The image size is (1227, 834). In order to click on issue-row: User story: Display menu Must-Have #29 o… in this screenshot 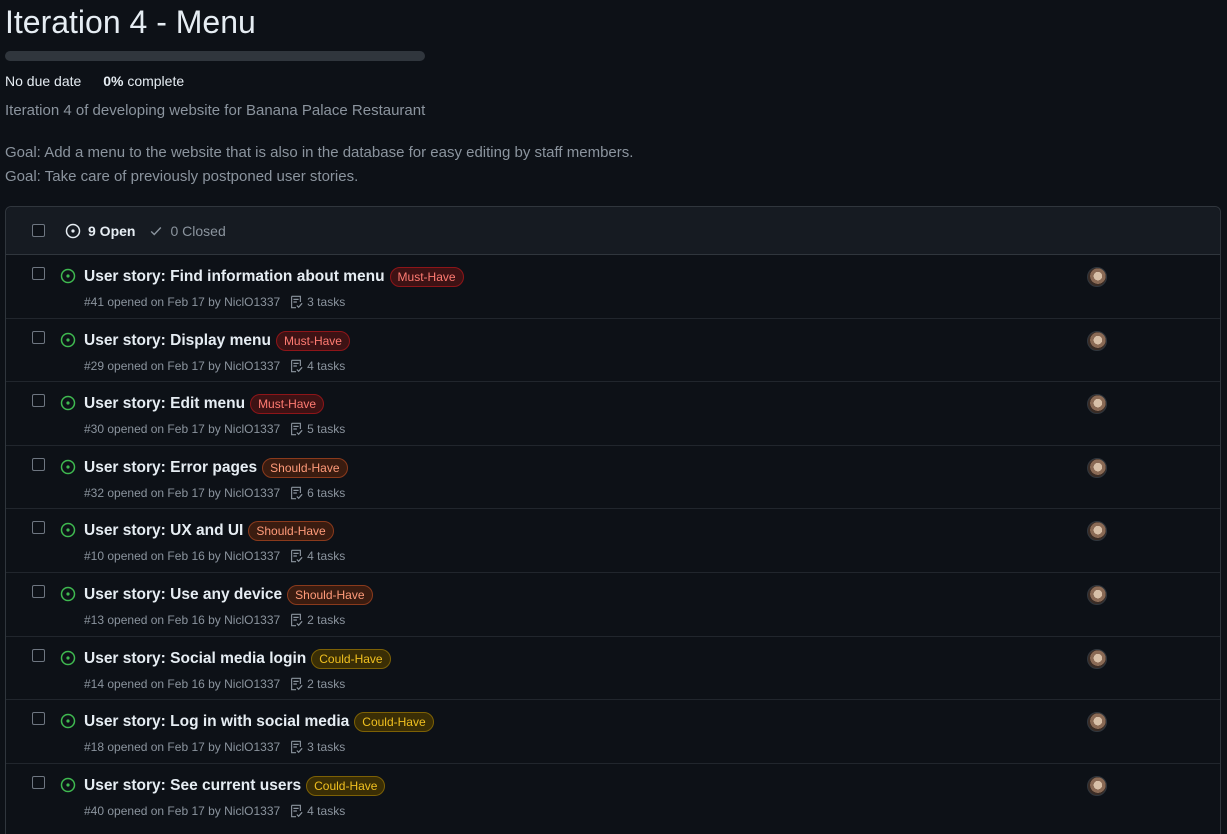, I will do `click(613, 351)`.